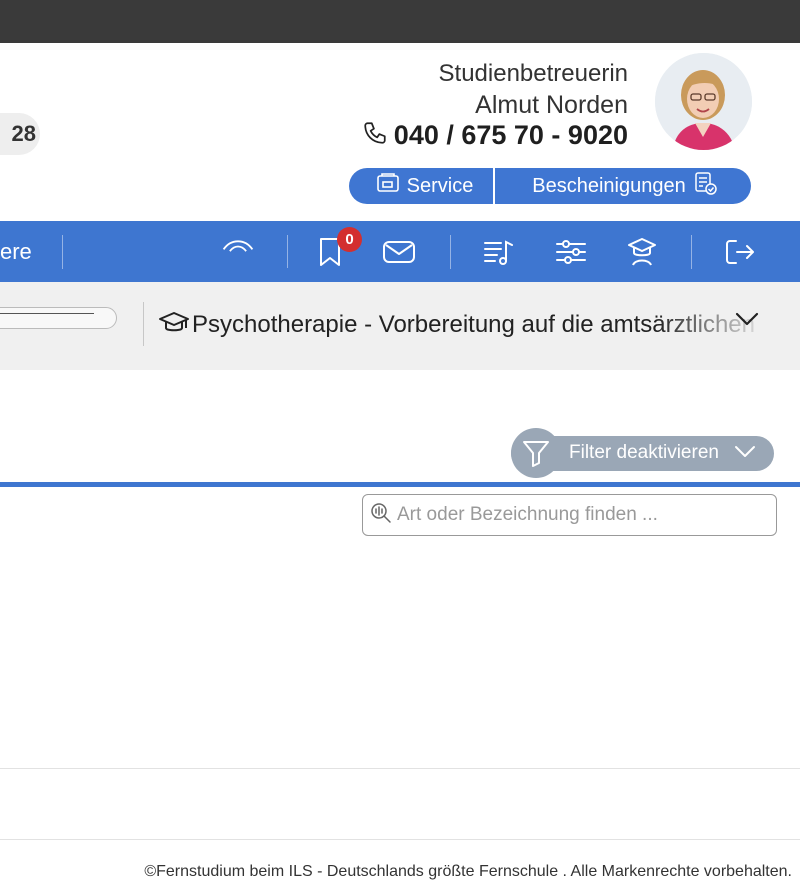 The height and width of the screenshot is (887, 800). What do you see at coordinates (571, 252) in the screenshot?
I see `settings-sliders-icon` at bounding box center [571, 252].